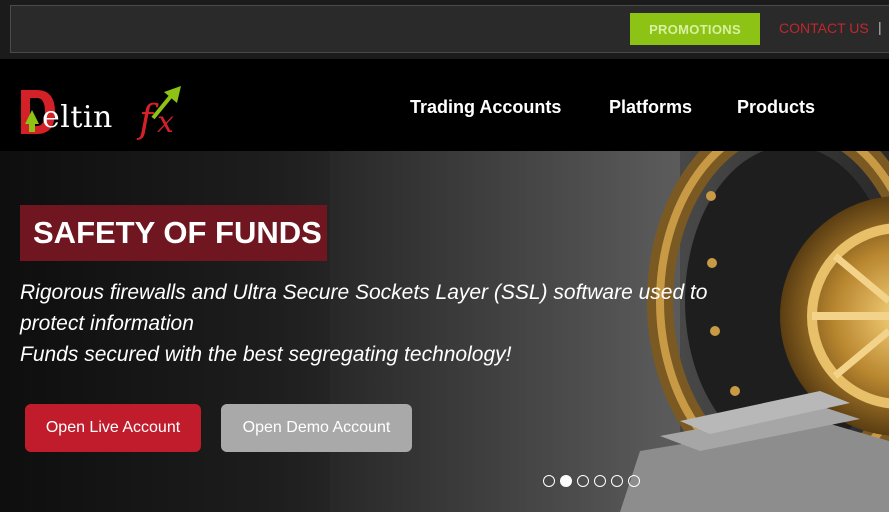 This screenshot has height=512, width=889. I want to click on hero-title: SAFETY OF FUNDS, so click(177, 232).